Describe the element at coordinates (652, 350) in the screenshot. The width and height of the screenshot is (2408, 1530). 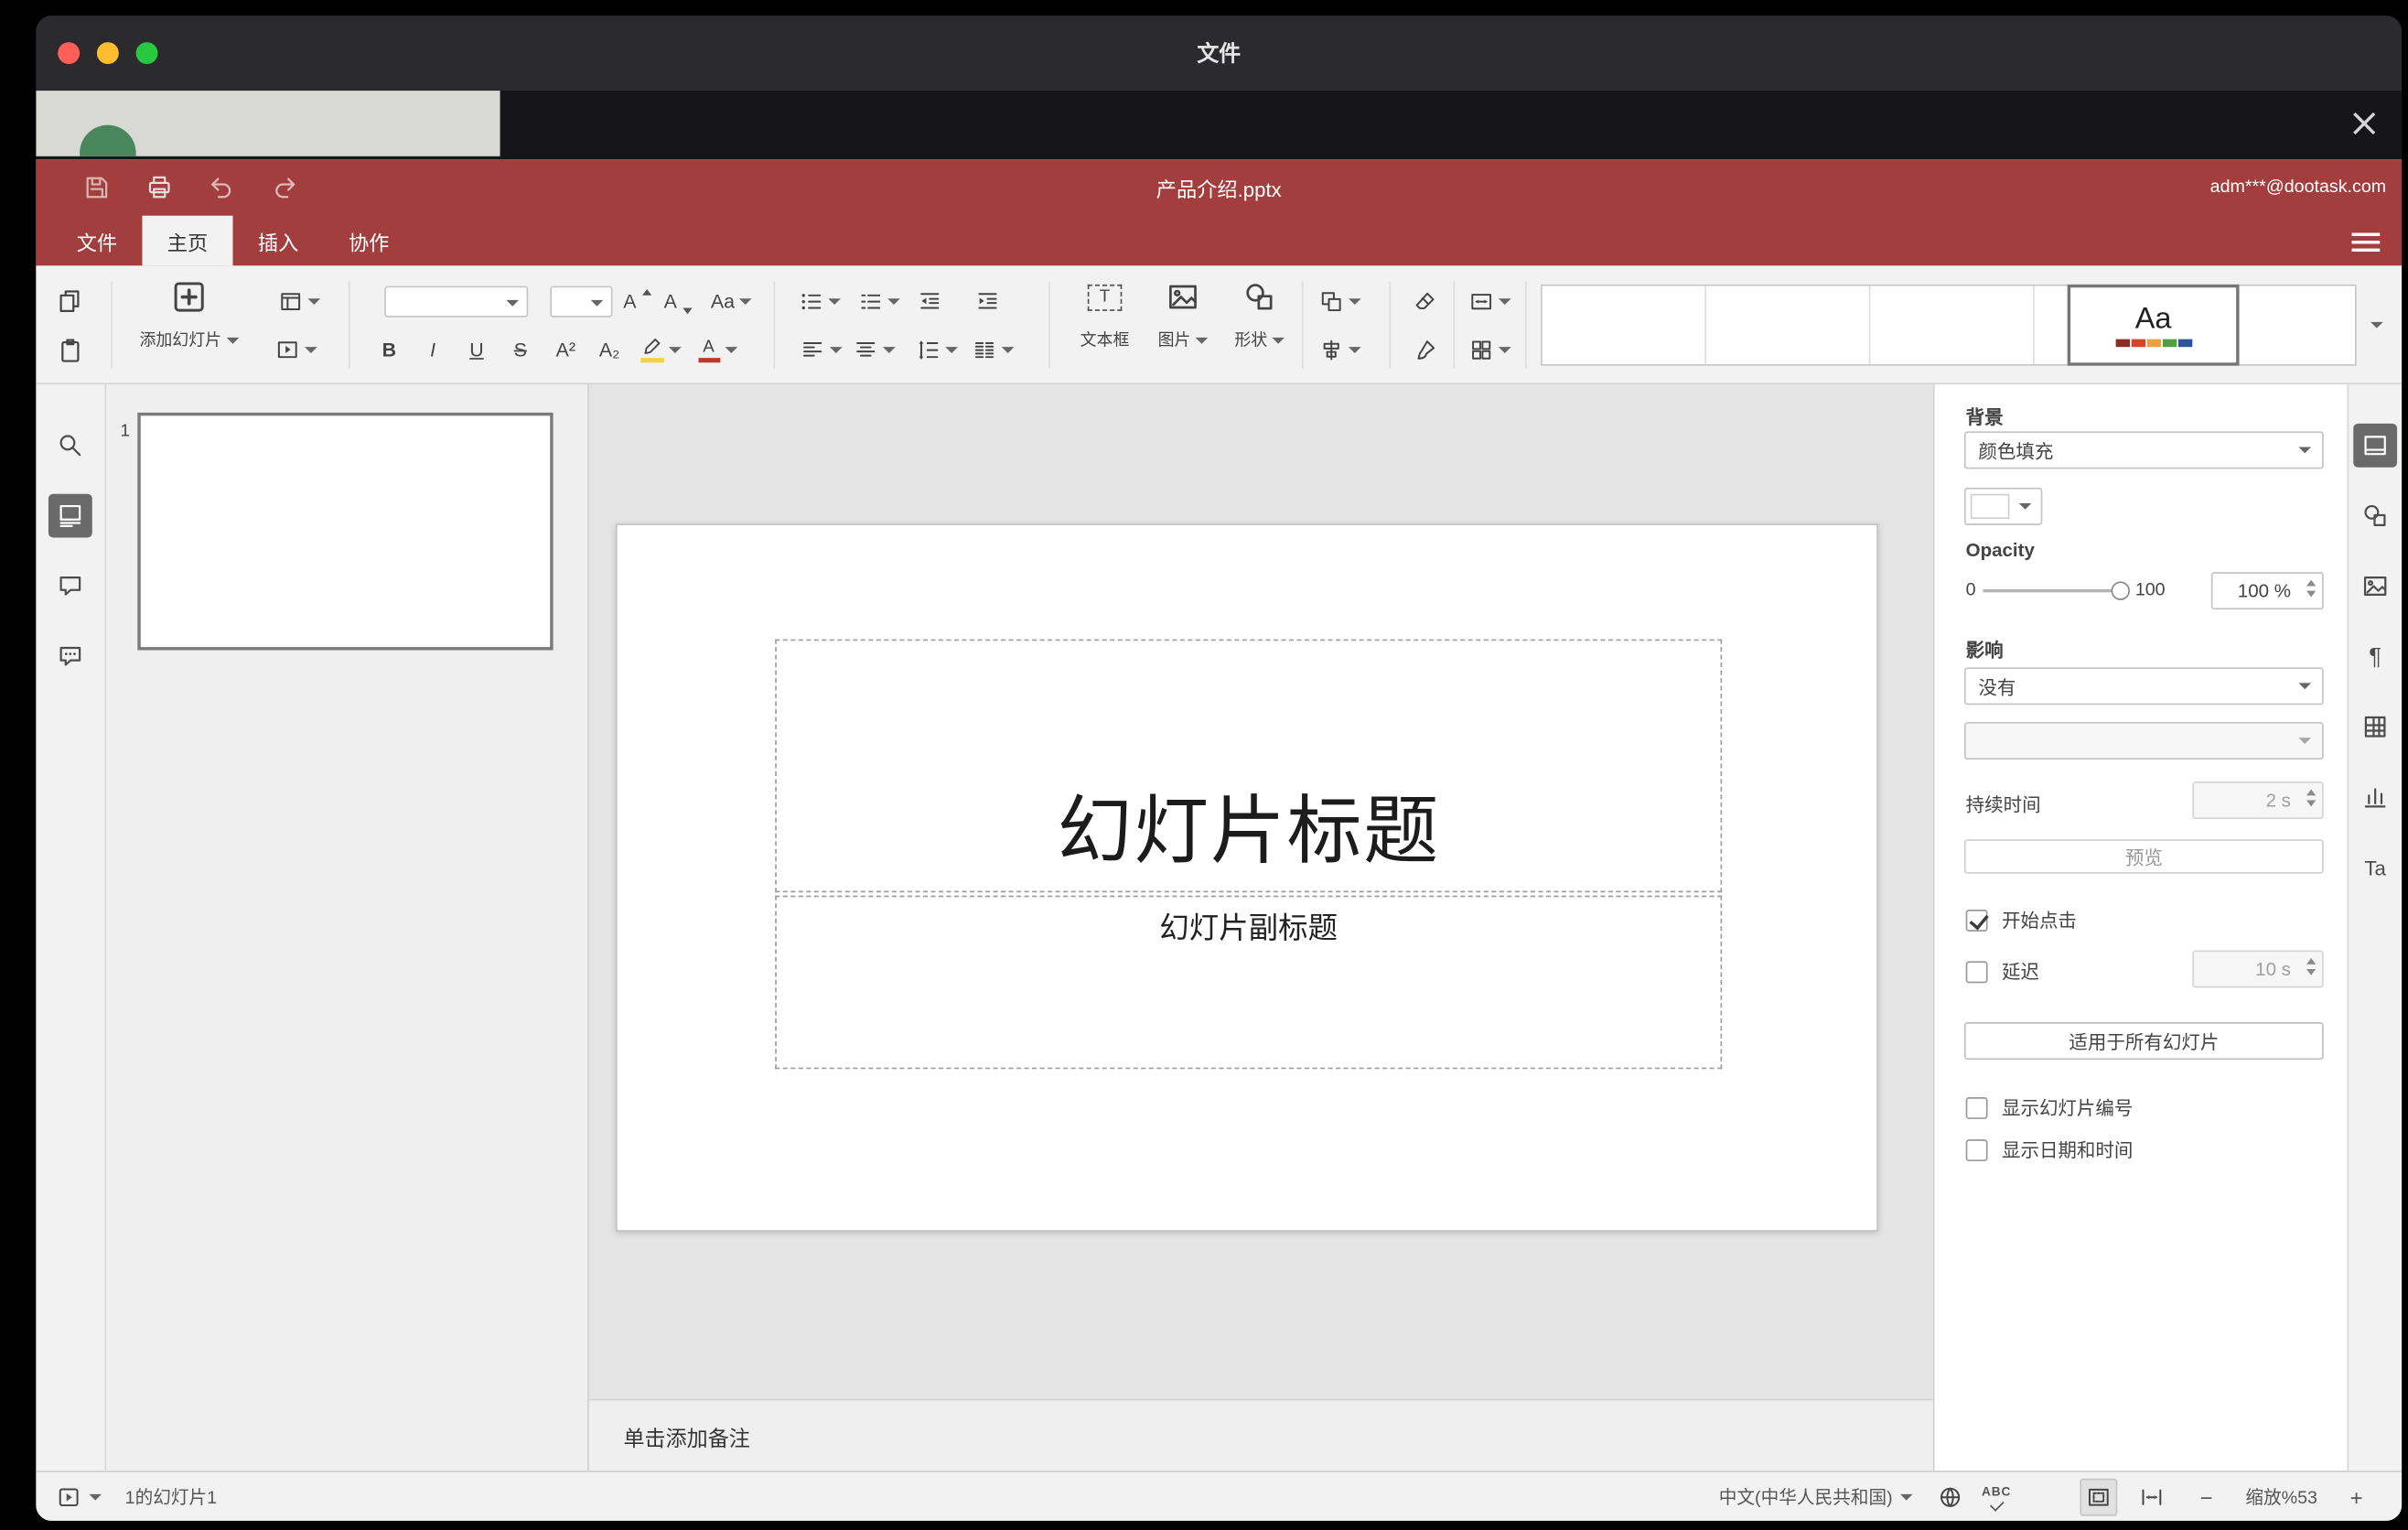
I see `highlighter-icon` at that location.